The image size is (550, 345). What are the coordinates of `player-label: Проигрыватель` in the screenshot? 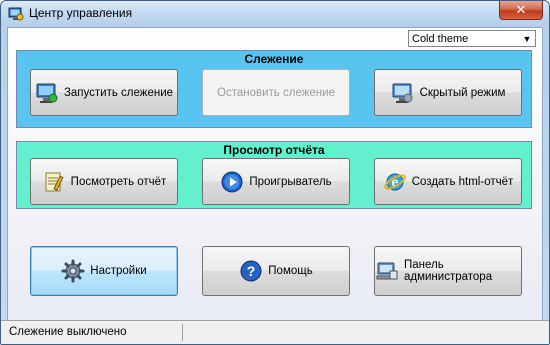 It's located at (290, 181).